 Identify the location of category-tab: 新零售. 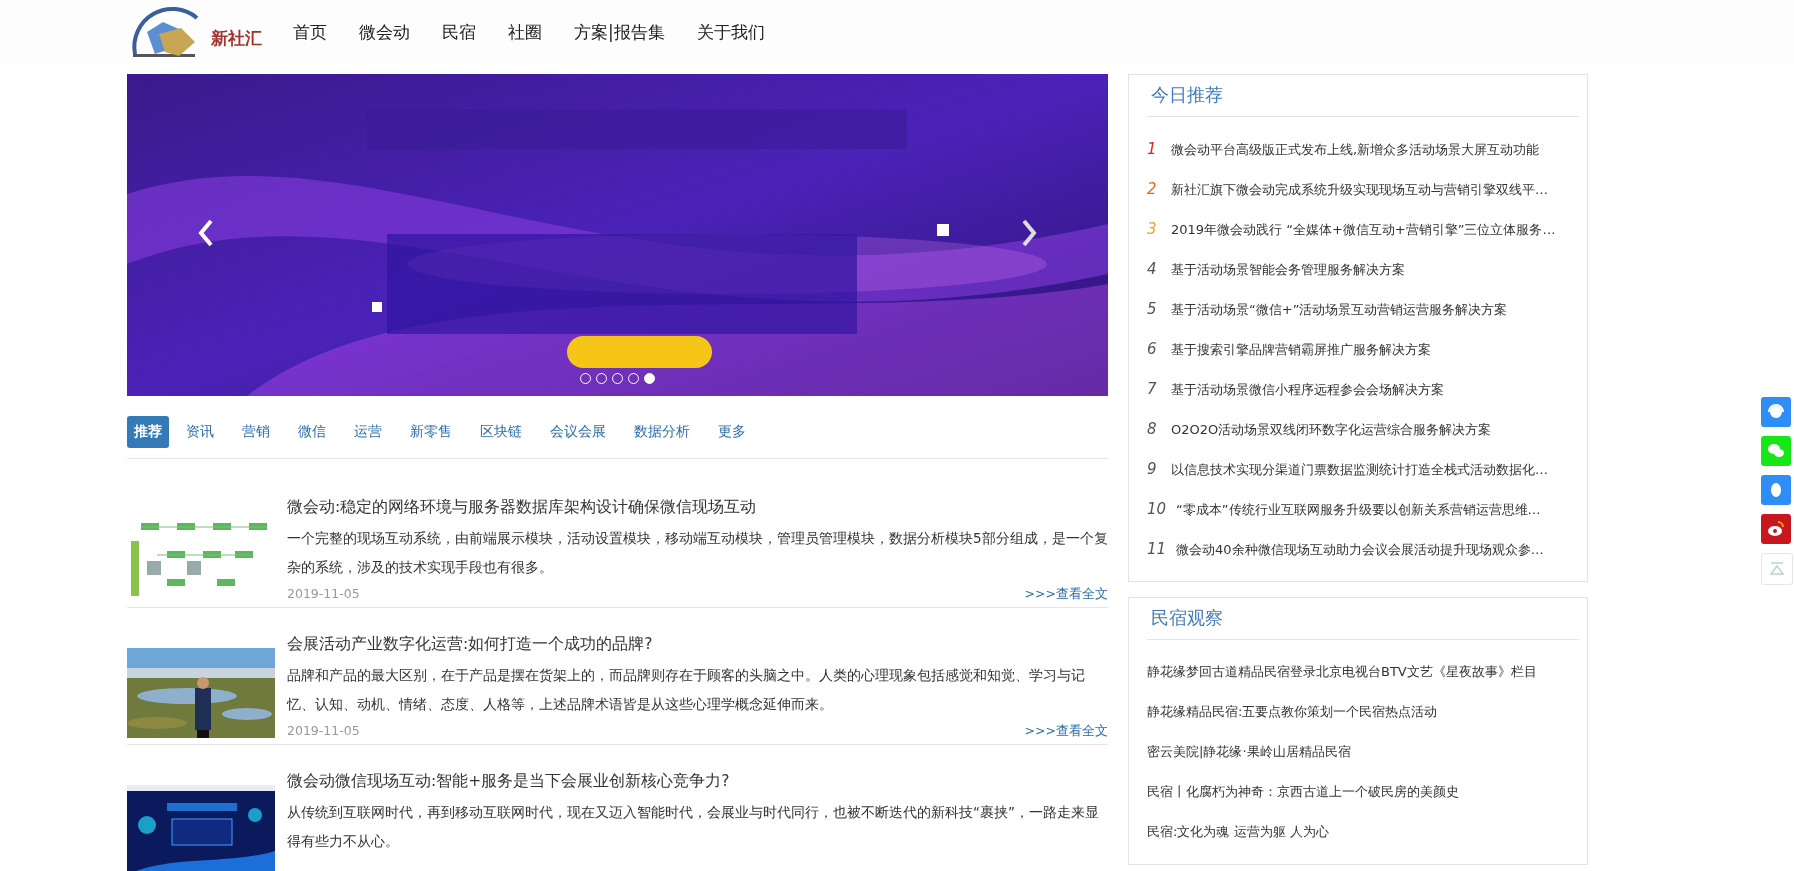
(431, 432).